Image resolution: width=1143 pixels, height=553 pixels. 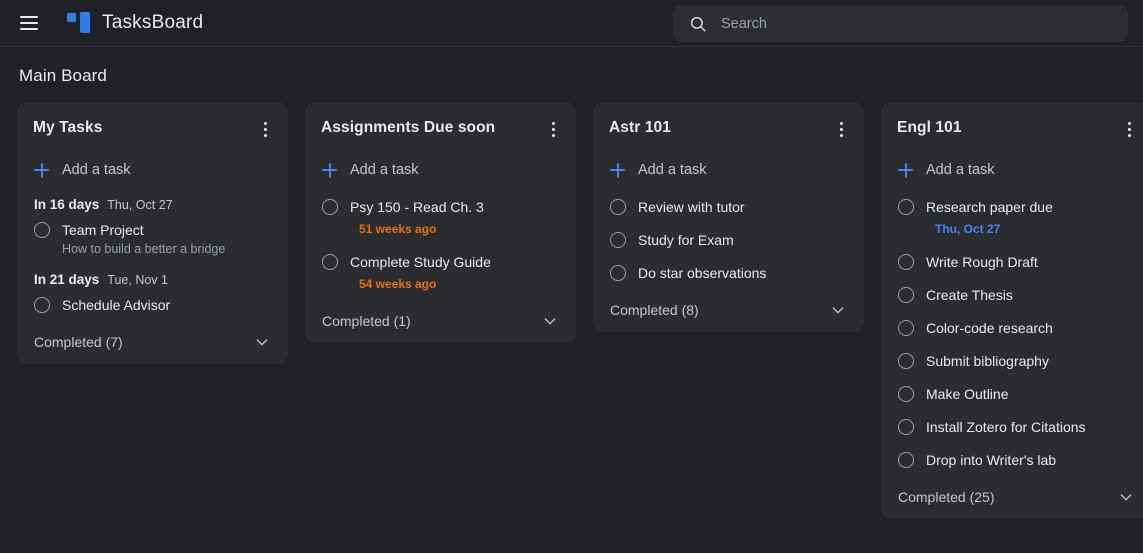 What do you see at coordinates (1032, 394) in the screenshot?
I see `task-content: Make Outline` at bounding box center [1032, 394].